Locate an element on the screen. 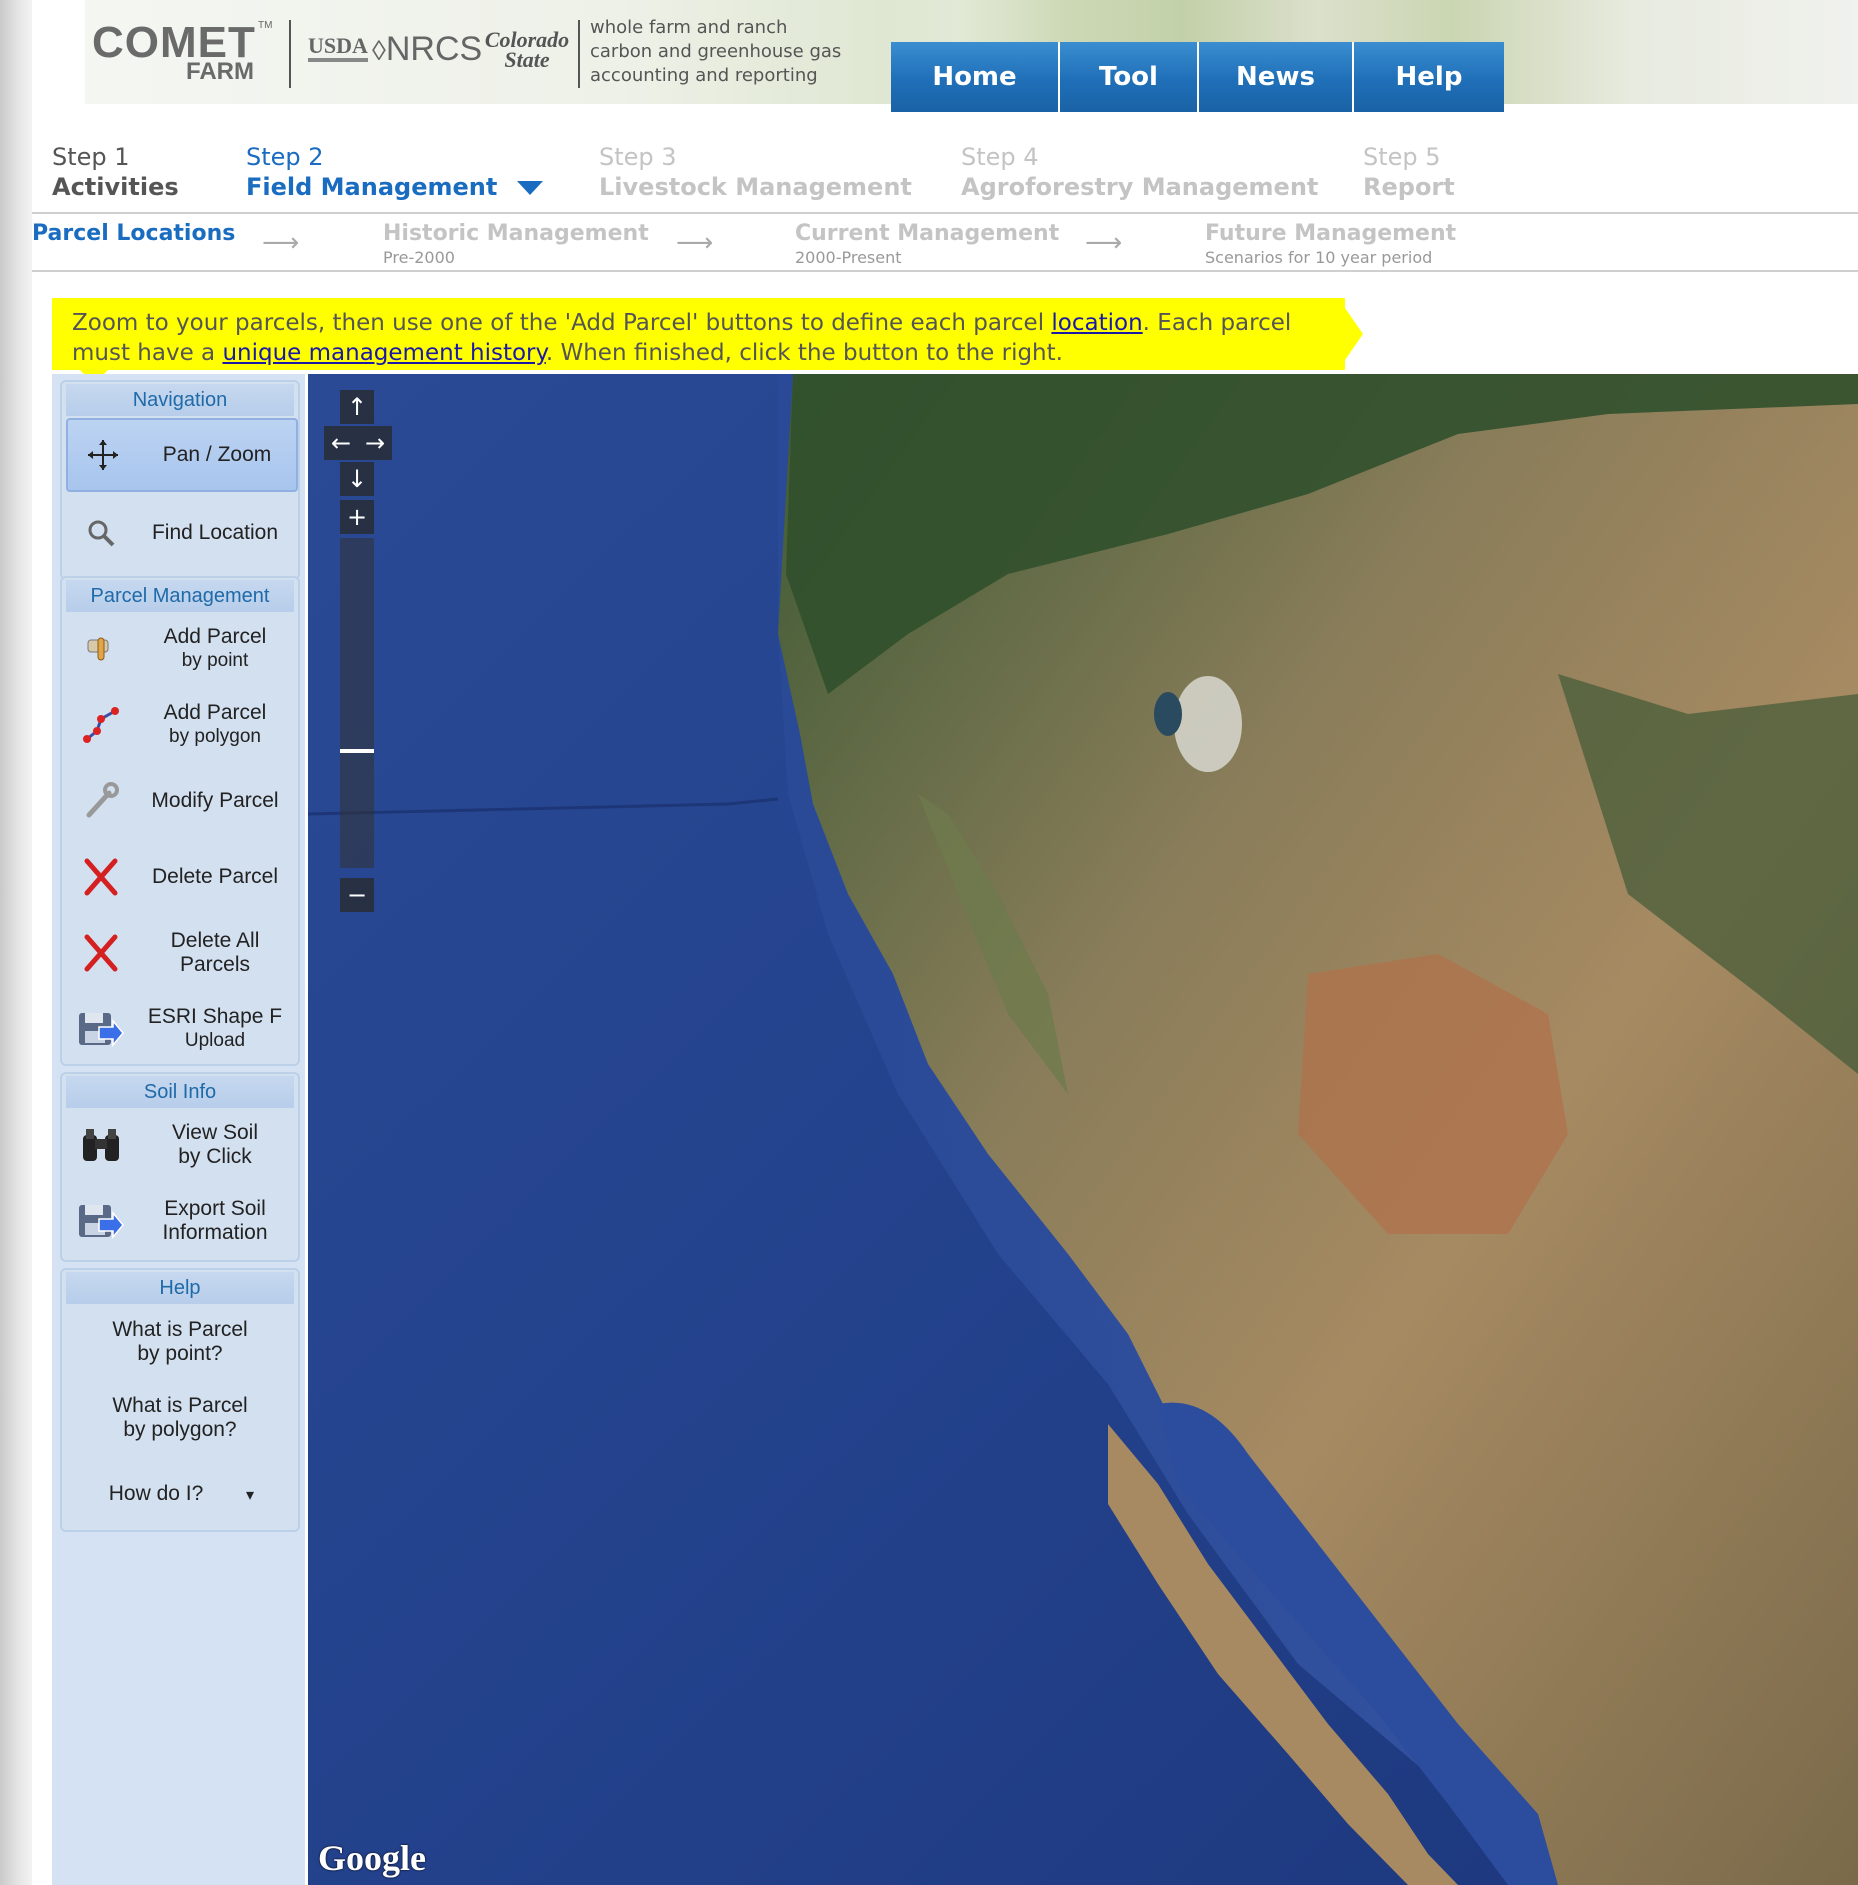 The width and height of the screenshot is (1858, 1885). tool-sublabel: Upload is located at coordinates (215, 1040).